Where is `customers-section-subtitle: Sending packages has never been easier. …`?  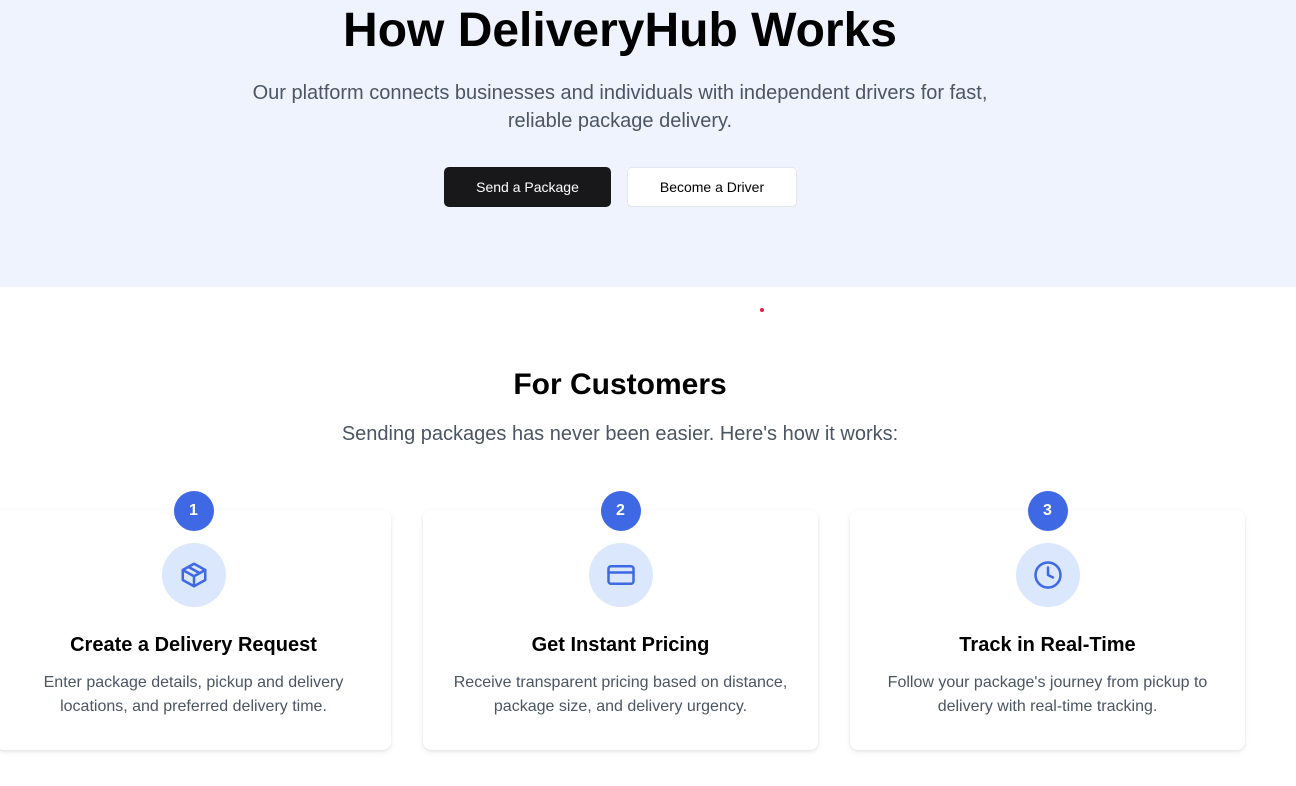
customers-section-subtitle: Sending packages has never been easier. … is located at coordinates (620, 434).